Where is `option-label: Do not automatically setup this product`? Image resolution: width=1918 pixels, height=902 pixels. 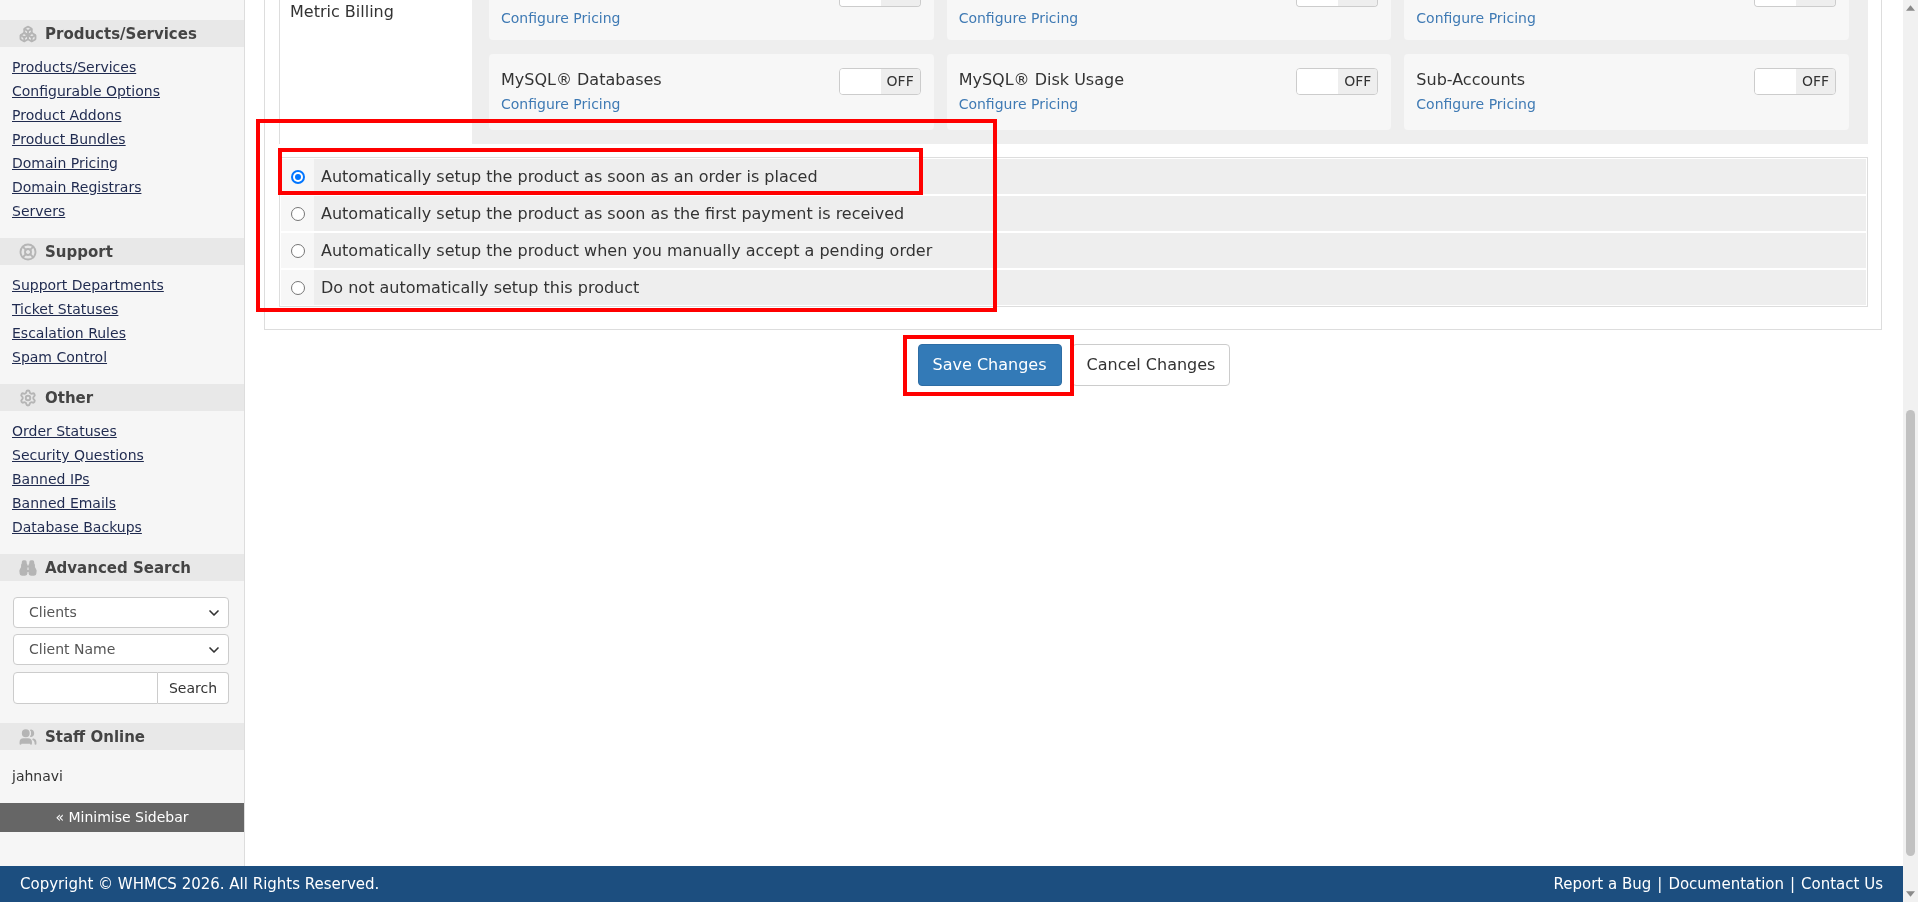
option-label: Do not automatically setup this product is located at coordinates (480, 287).